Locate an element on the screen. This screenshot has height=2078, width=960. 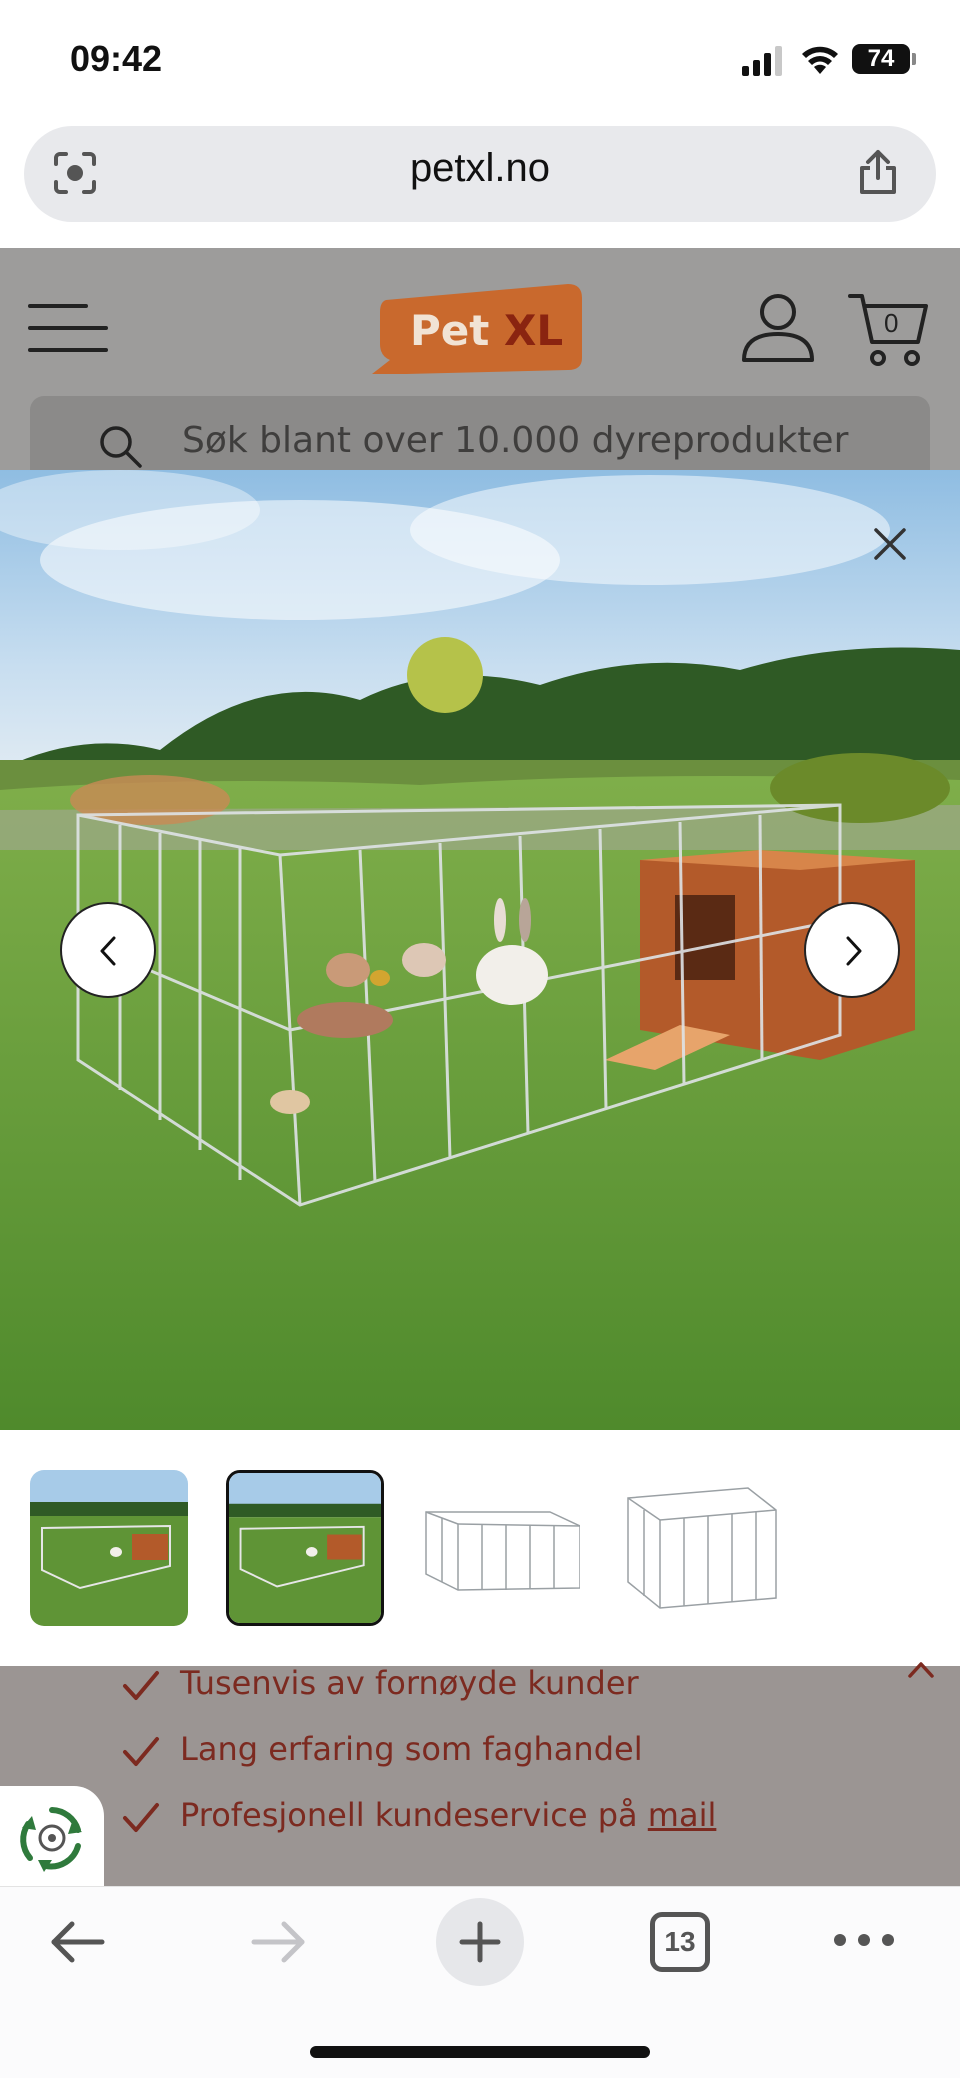
new-tab-button is located at coordinates (480, 1942).